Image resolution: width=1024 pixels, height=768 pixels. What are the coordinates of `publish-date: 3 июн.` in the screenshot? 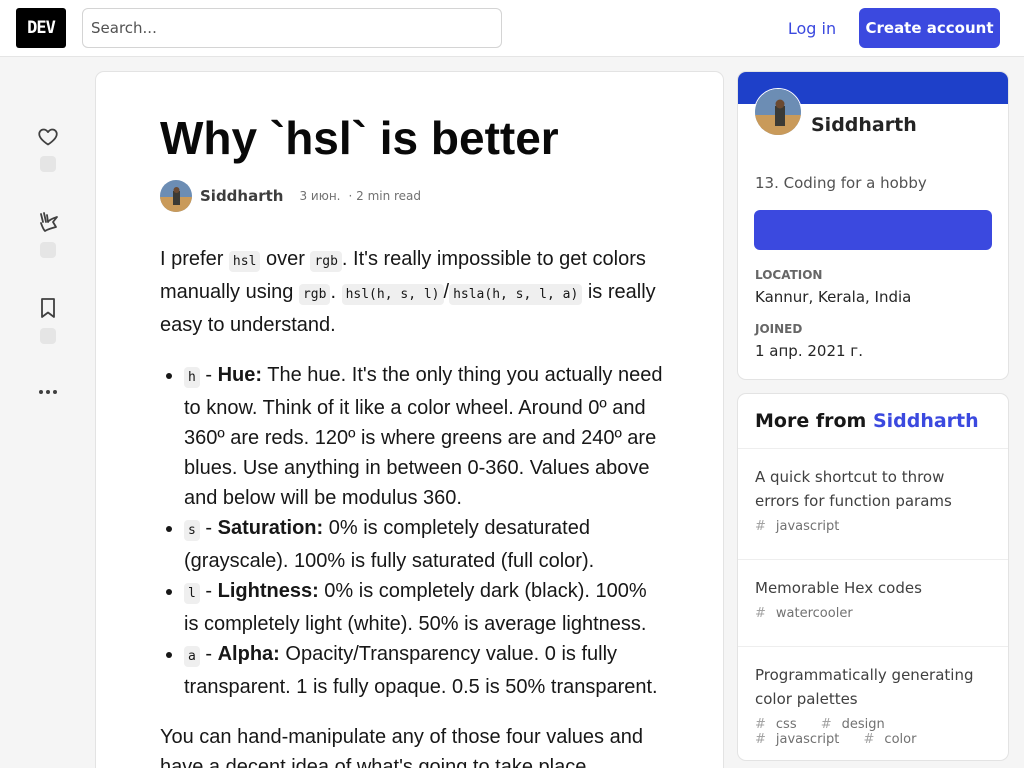 It's located at (320, 196).